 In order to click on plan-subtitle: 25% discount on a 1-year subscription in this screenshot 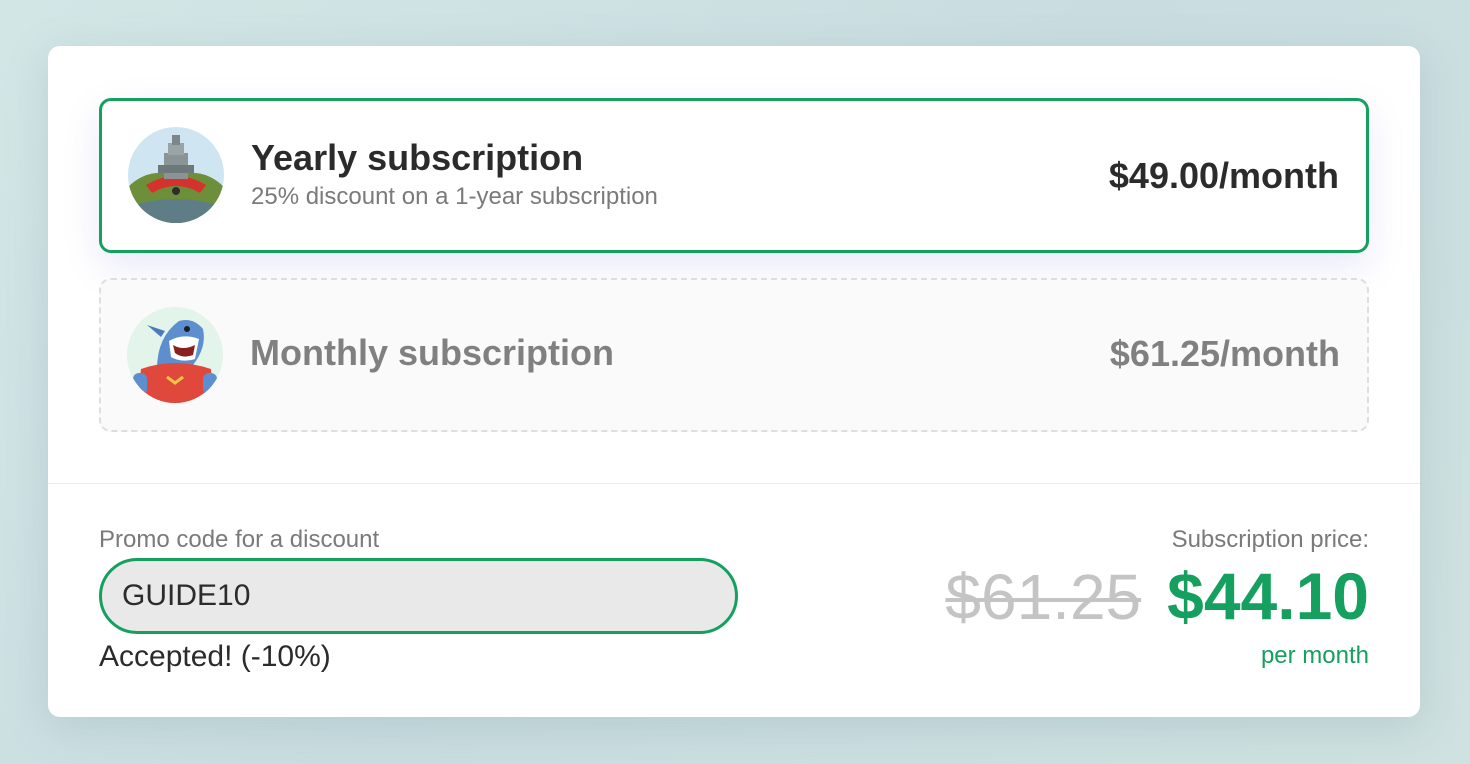, I will do `click(454, 196)`.